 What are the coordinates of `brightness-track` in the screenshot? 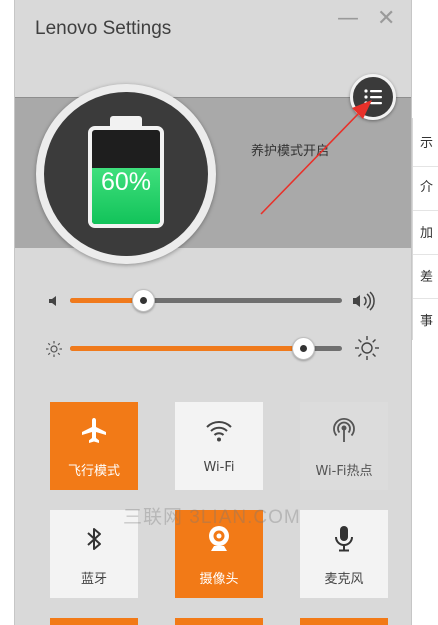 It's located at (206, 348).